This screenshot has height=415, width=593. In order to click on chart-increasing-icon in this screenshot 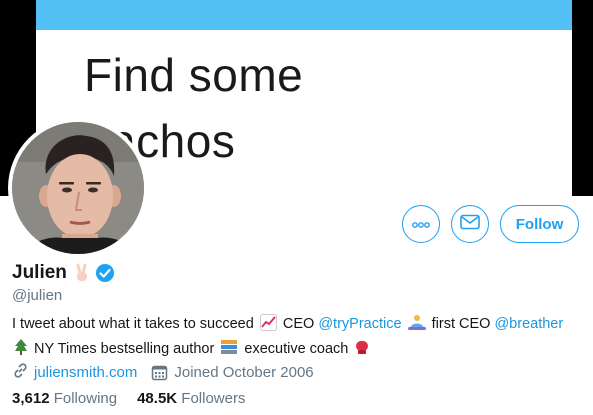, I will do `click(268, 326)`.